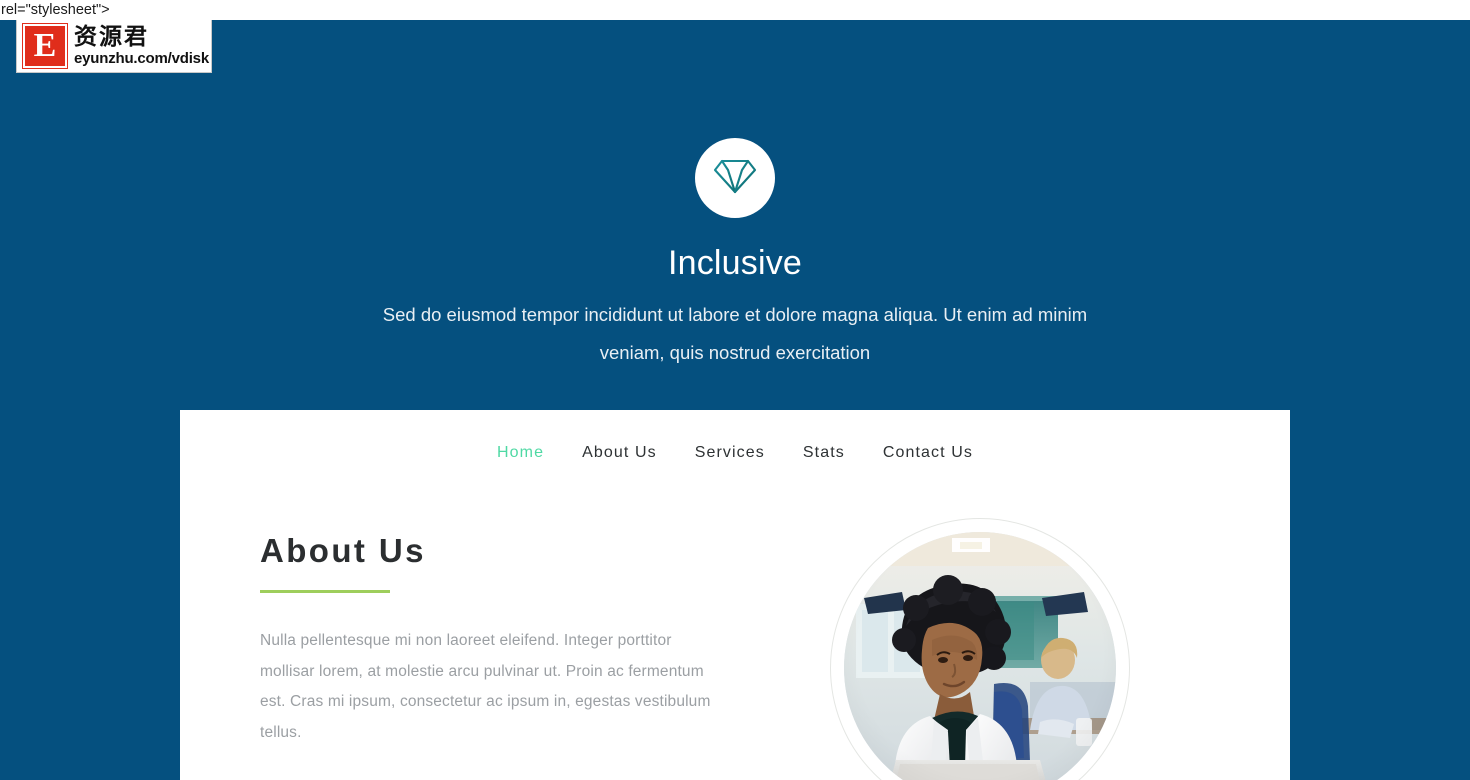 This screenshot has height=780, width=1470. What do you see at coordinates (980, 656) in the screenshot?
I see `about-photo` at bounding box center [980, 656].